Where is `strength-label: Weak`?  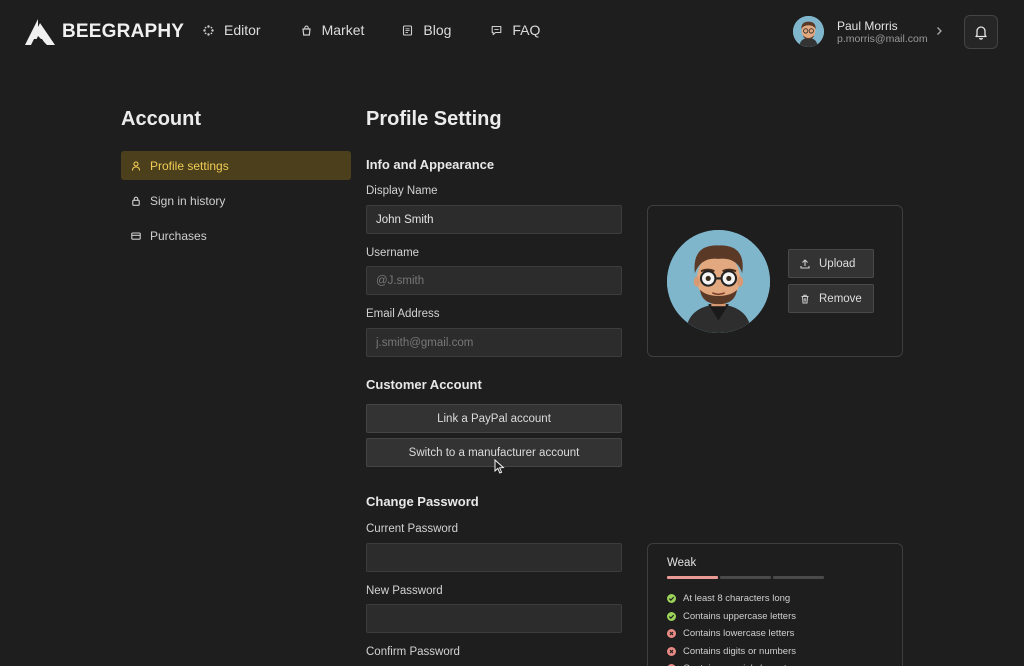 strength-label: Weak is located at coordinates (682, 563).